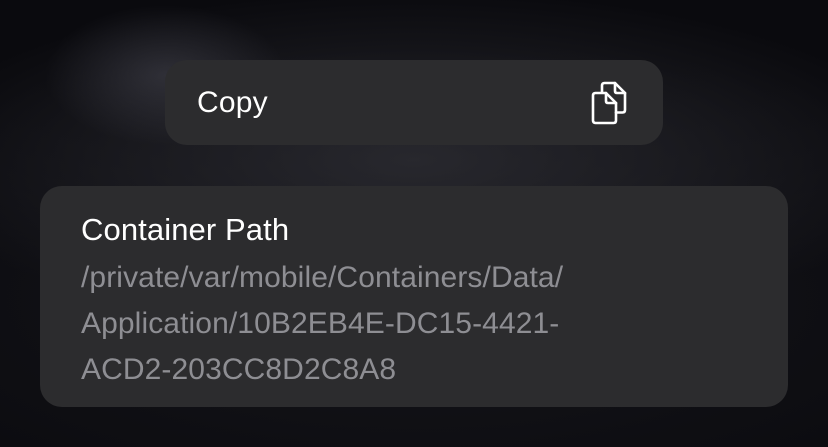 The image size is (828, 447). I want to click on copy-menu-item: Copy, so click(414, 102).